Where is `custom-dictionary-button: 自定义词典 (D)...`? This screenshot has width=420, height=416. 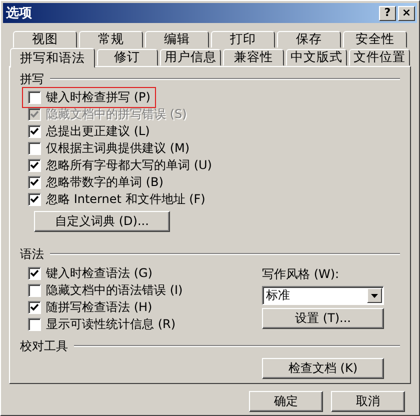 custom-dictionary-button: 自定义词典 (D)... is located at coordinates (102, 221).